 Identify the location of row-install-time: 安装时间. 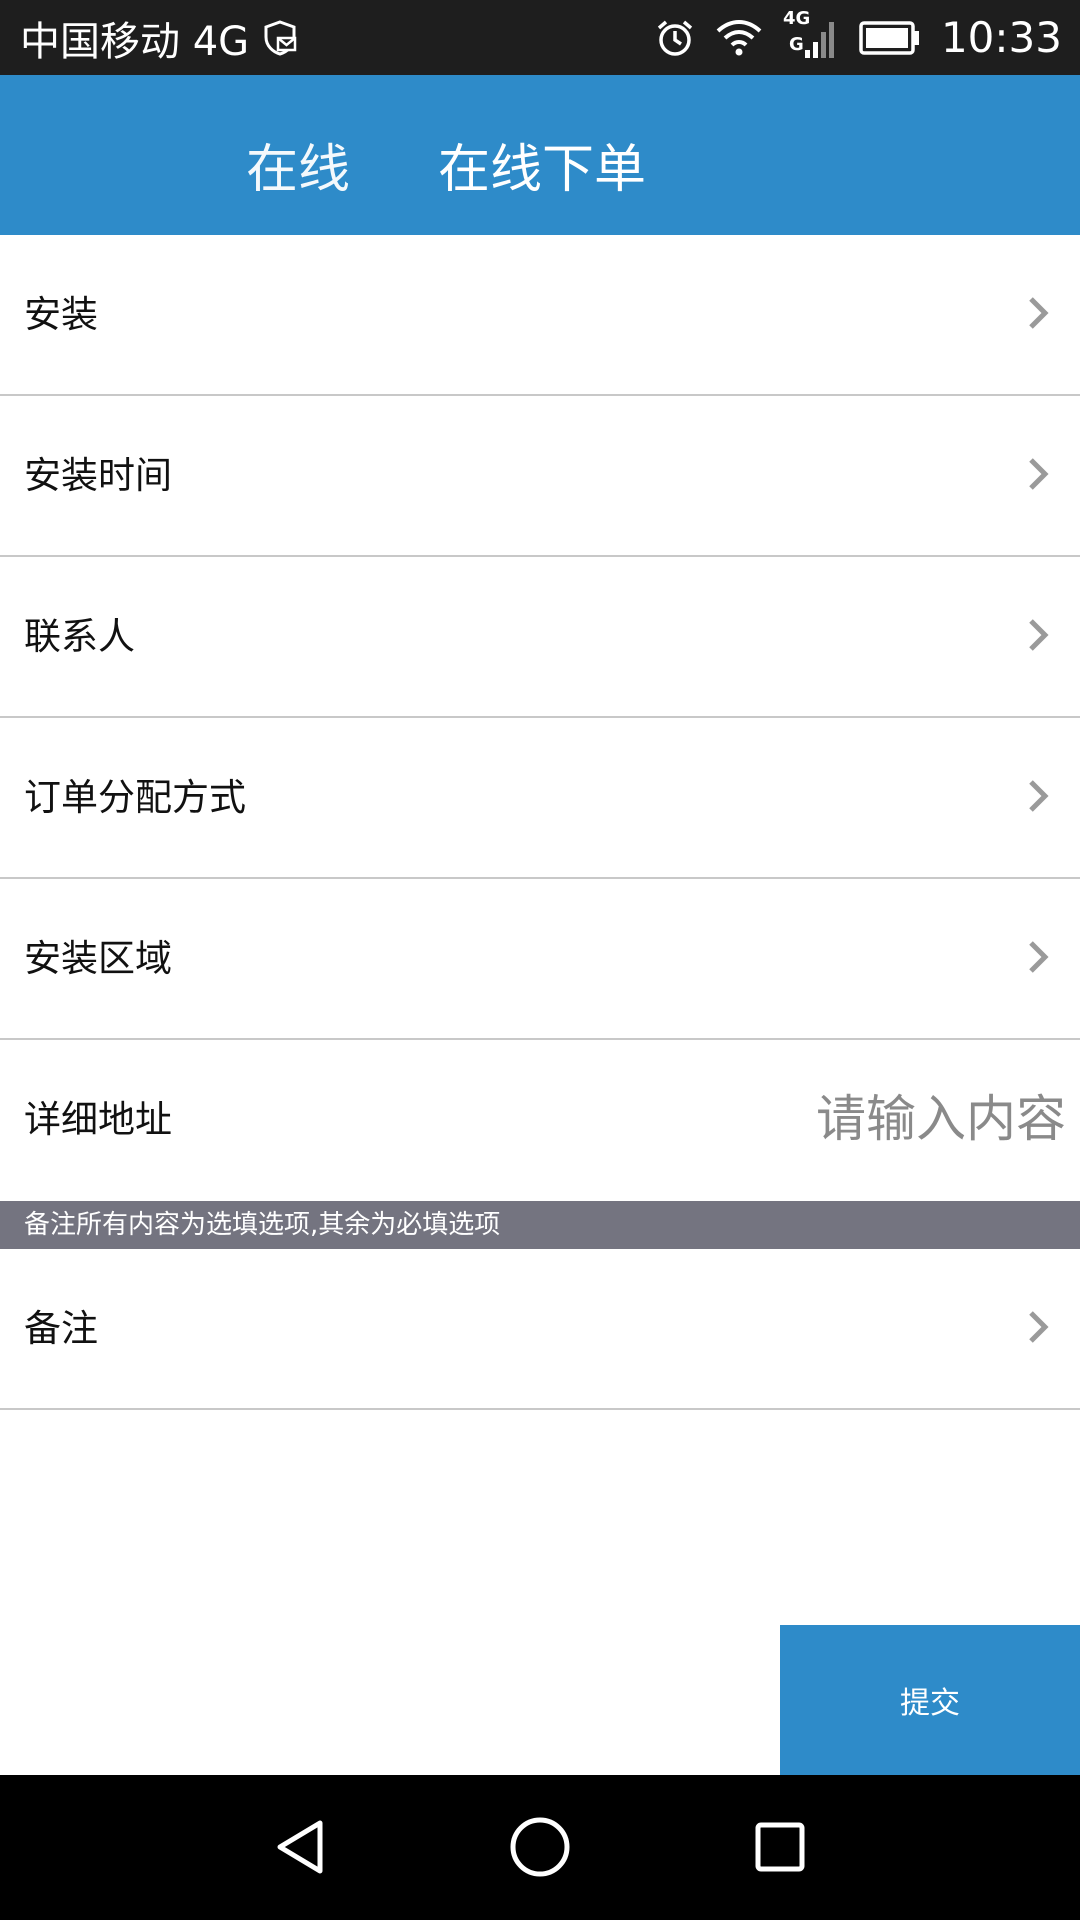
(540, 476).